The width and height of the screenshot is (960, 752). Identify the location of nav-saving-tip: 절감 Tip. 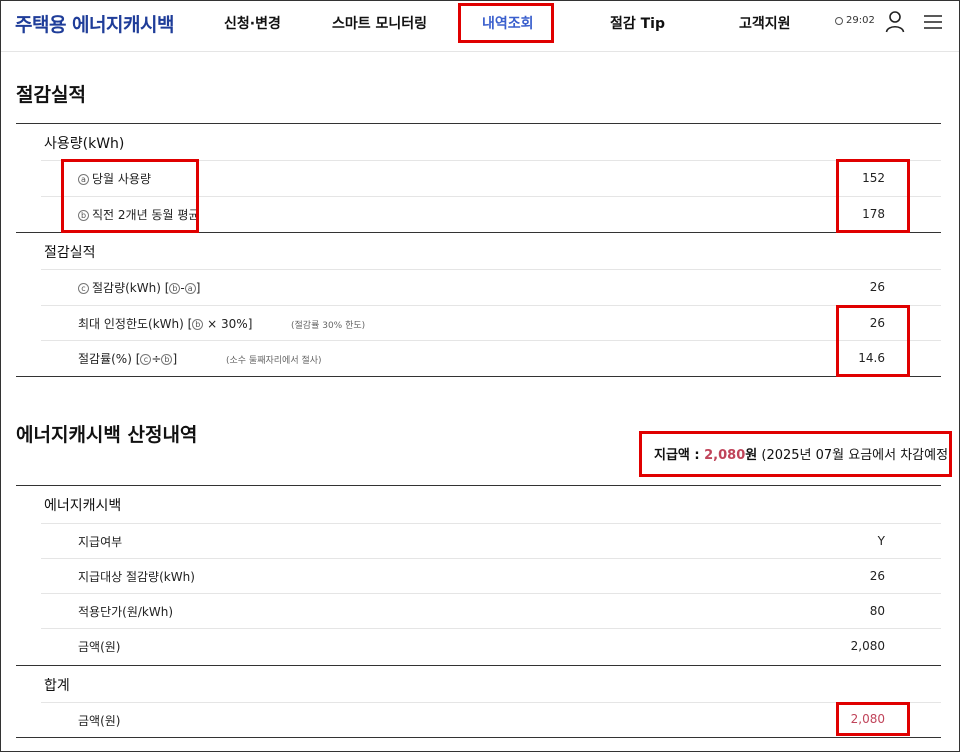
(637, 23).